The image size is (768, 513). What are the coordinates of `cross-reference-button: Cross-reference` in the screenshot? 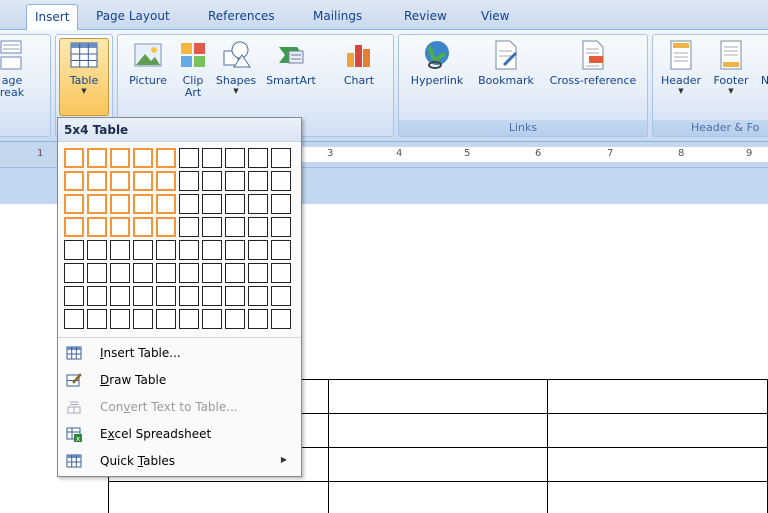 It's located at (593, 63).